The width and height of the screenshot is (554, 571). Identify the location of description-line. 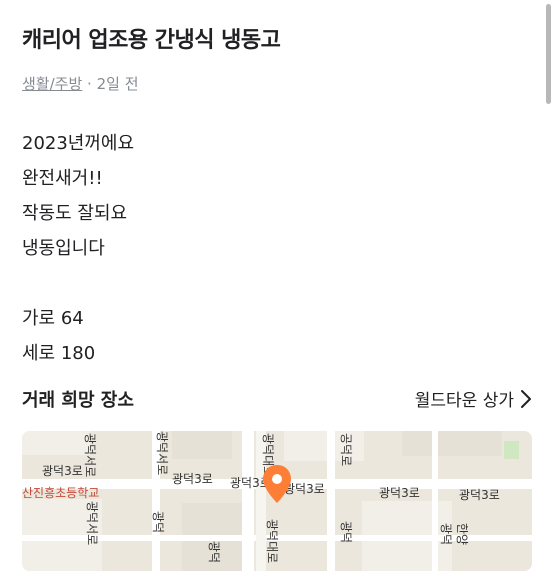
(78, 283).